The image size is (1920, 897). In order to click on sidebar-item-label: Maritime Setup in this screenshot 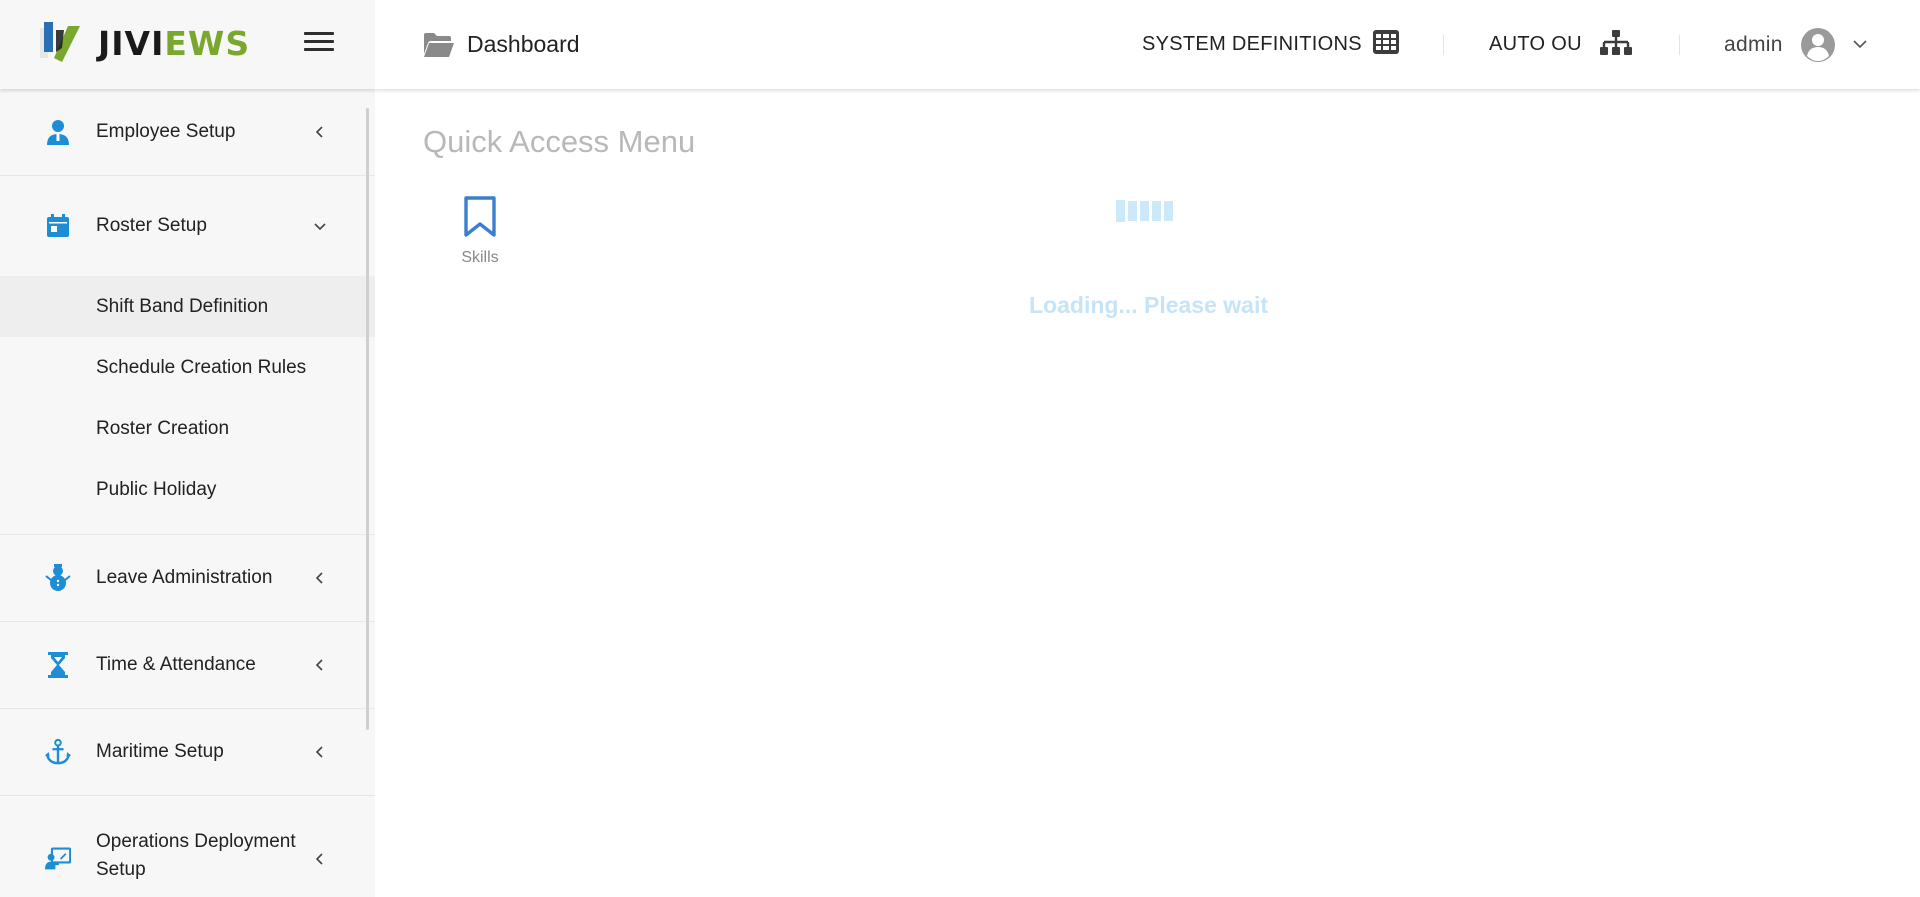, I will do `click(160, 751)`.